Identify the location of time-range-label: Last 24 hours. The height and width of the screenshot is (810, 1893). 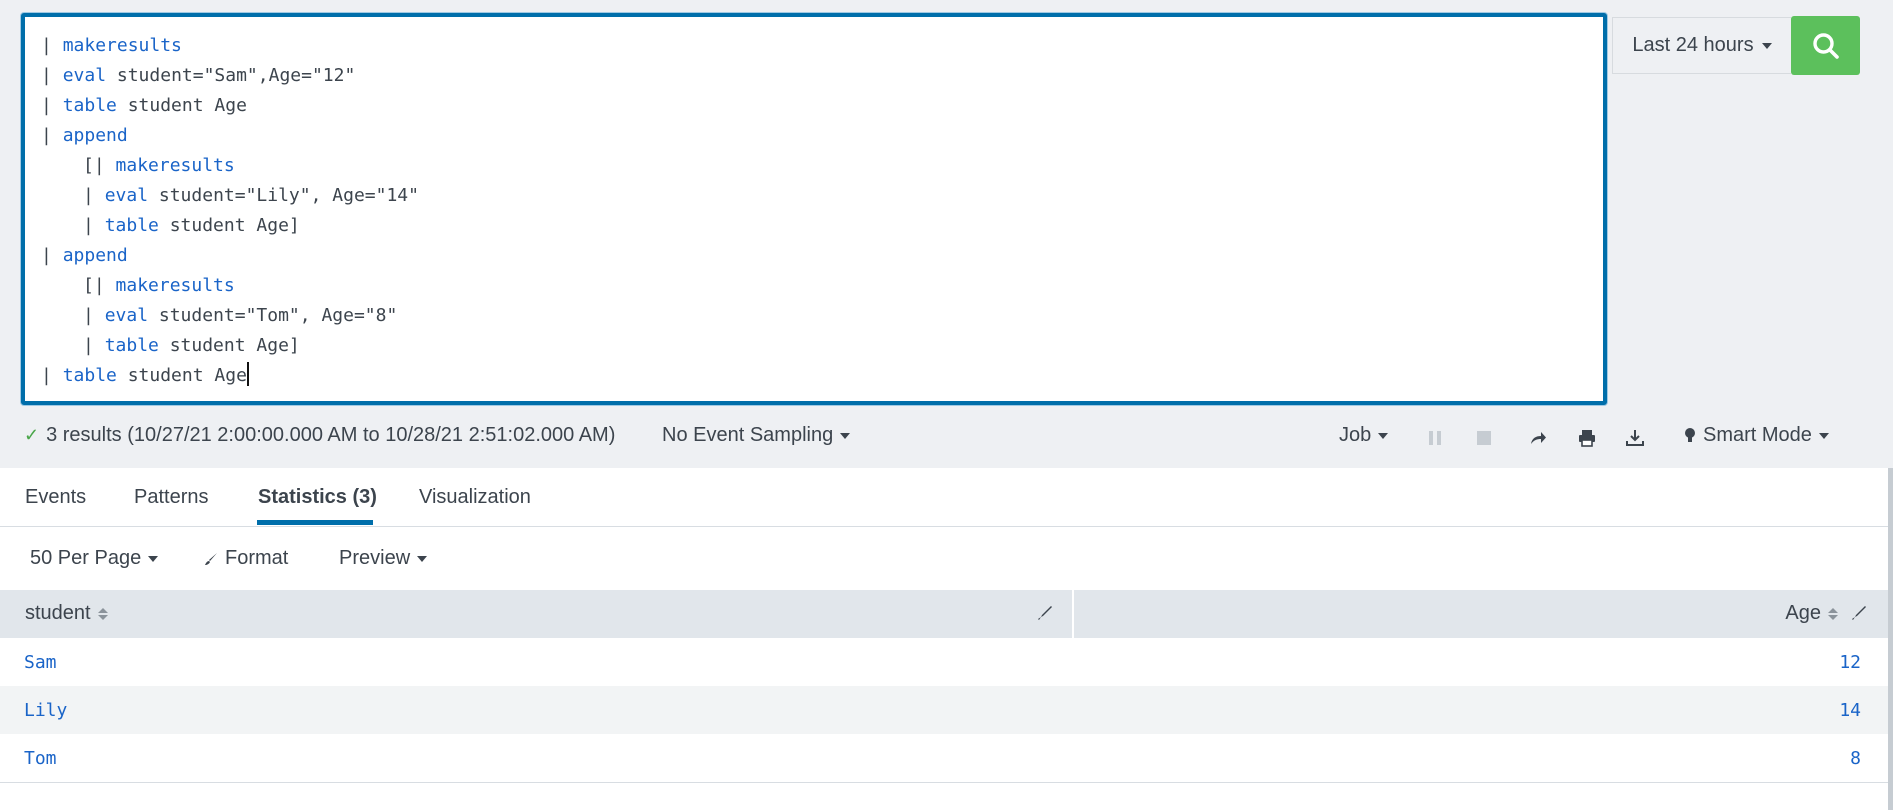
(1693, 45).